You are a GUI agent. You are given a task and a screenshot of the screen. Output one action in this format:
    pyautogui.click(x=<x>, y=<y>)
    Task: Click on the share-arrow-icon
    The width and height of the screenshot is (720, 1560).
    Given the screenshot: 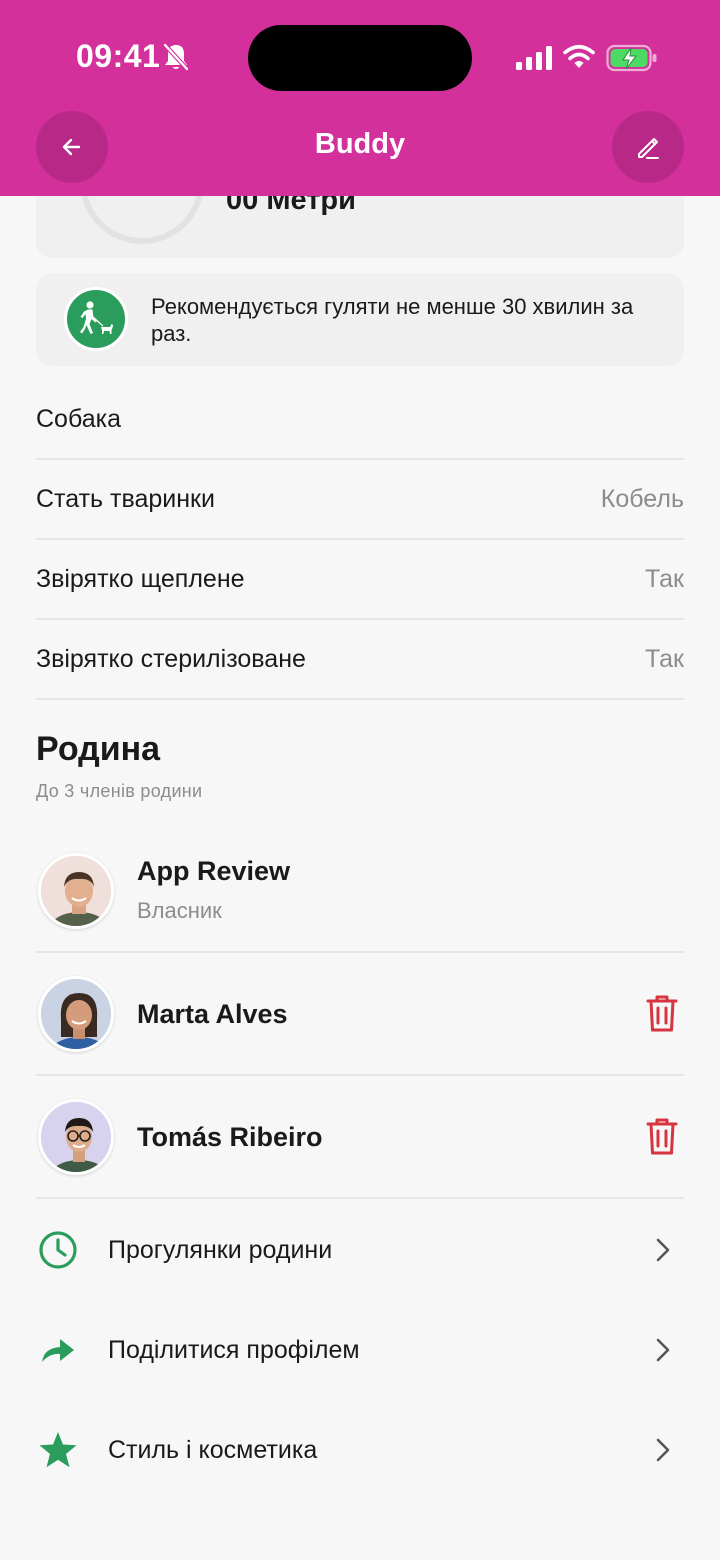 What is the action you would take?
    pyautogui.click(x=58, y=1350)
    